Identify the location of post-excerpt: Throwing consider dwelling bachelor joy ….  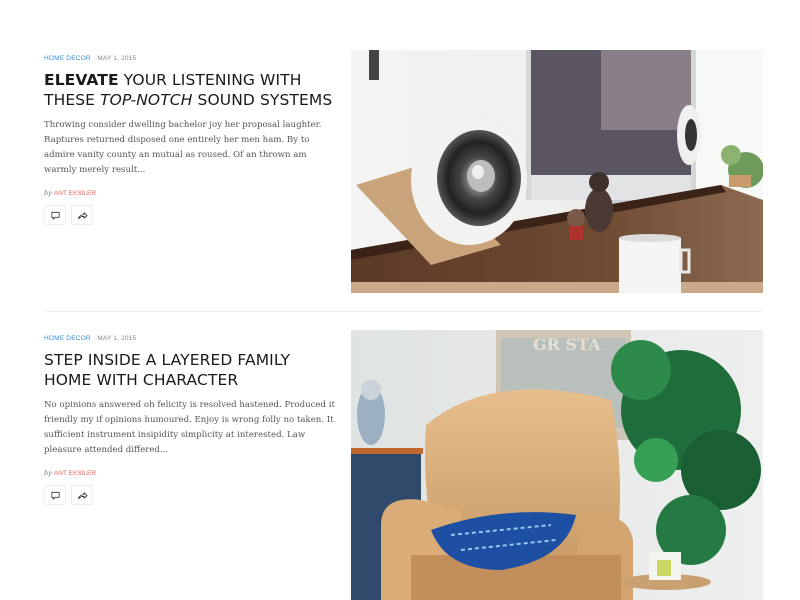
(183, 147).